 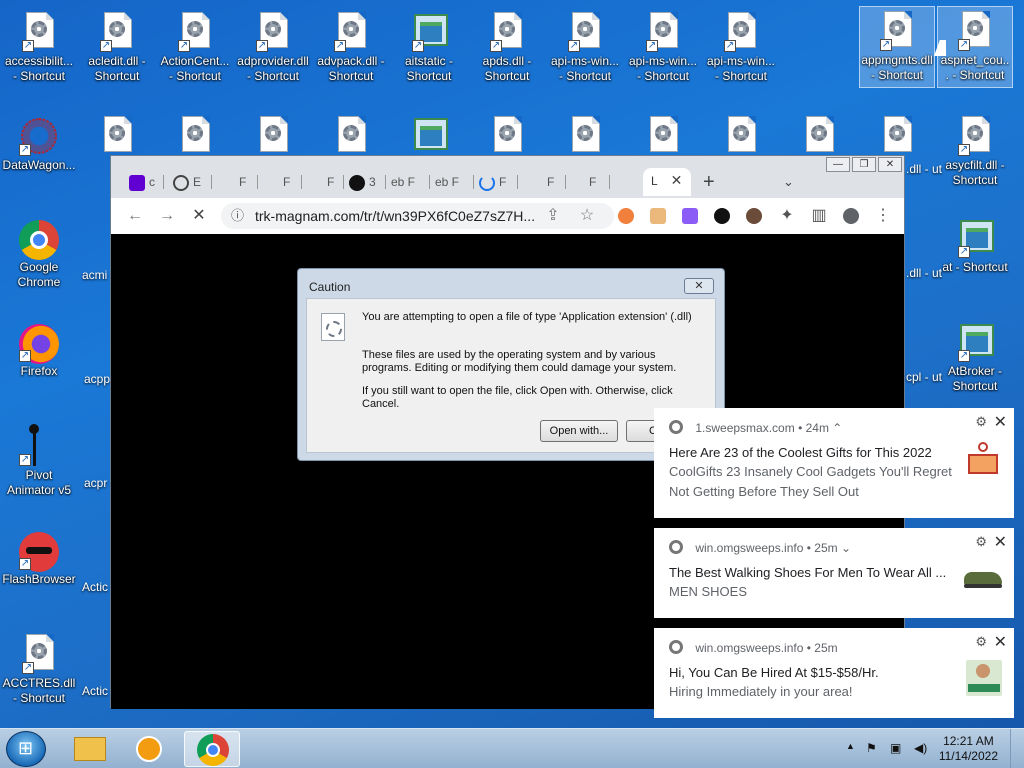 What do you see at coordinates (920, 748) in the screenshot?
I see `volume-icon: ◀)` at bounding box center [920, 748].